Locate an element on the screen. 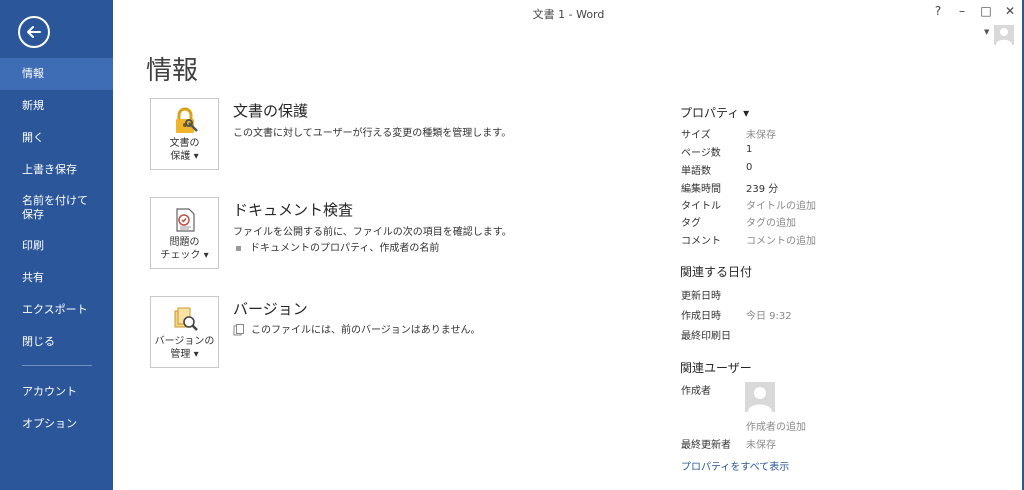 The height and width of the screenshot is (490, 1024). back-arrow-icon is located at coordinates (34, 32).